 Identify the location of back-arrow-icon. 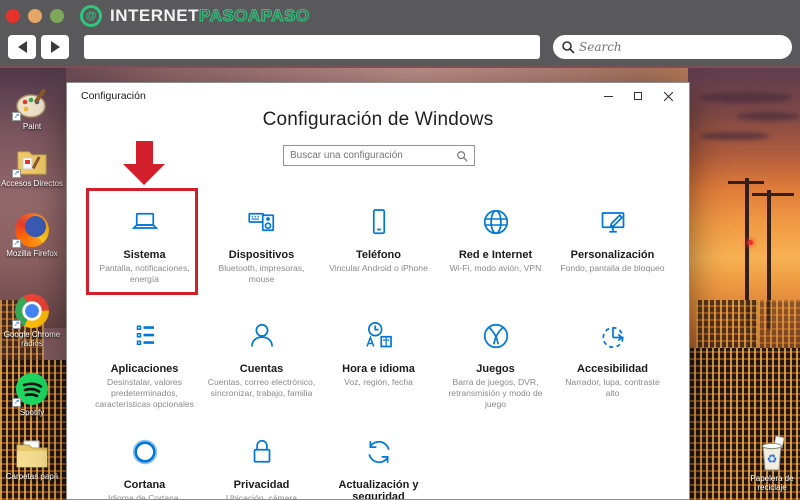
(22, 47).